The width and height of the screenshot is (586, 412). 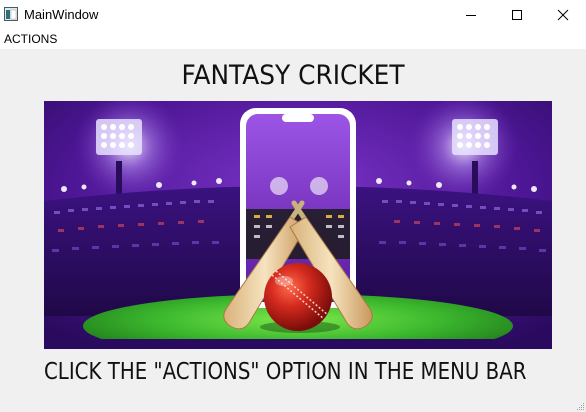 What do you see at coordinates (30, 39) in the screenshot?
I see `menu-actions: ACTIONS` at bounding box center [30, 39].